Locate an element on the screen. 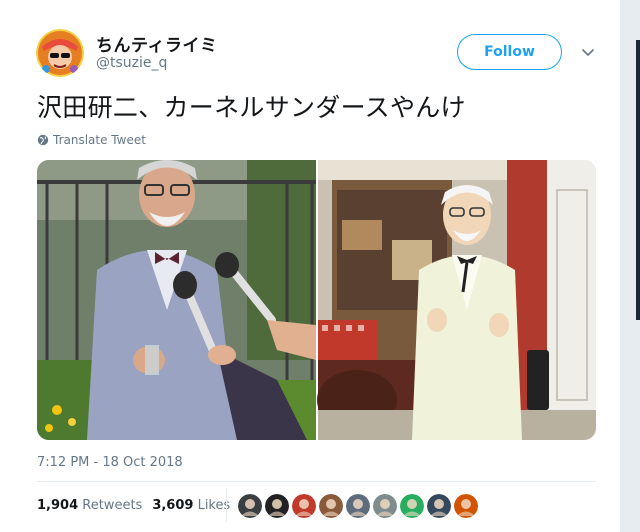 The width and height of the screenshot is (640, 532). user-avatar is located at coordinates (60, 53).